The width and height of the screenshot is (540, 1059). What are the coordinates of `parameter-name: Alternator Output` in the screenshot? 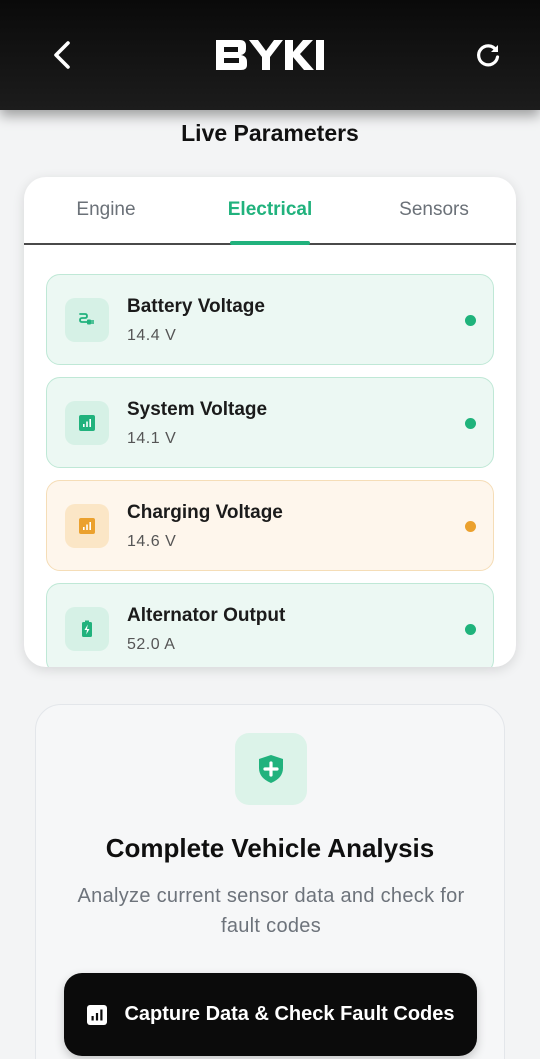 It's located at (206, 615).